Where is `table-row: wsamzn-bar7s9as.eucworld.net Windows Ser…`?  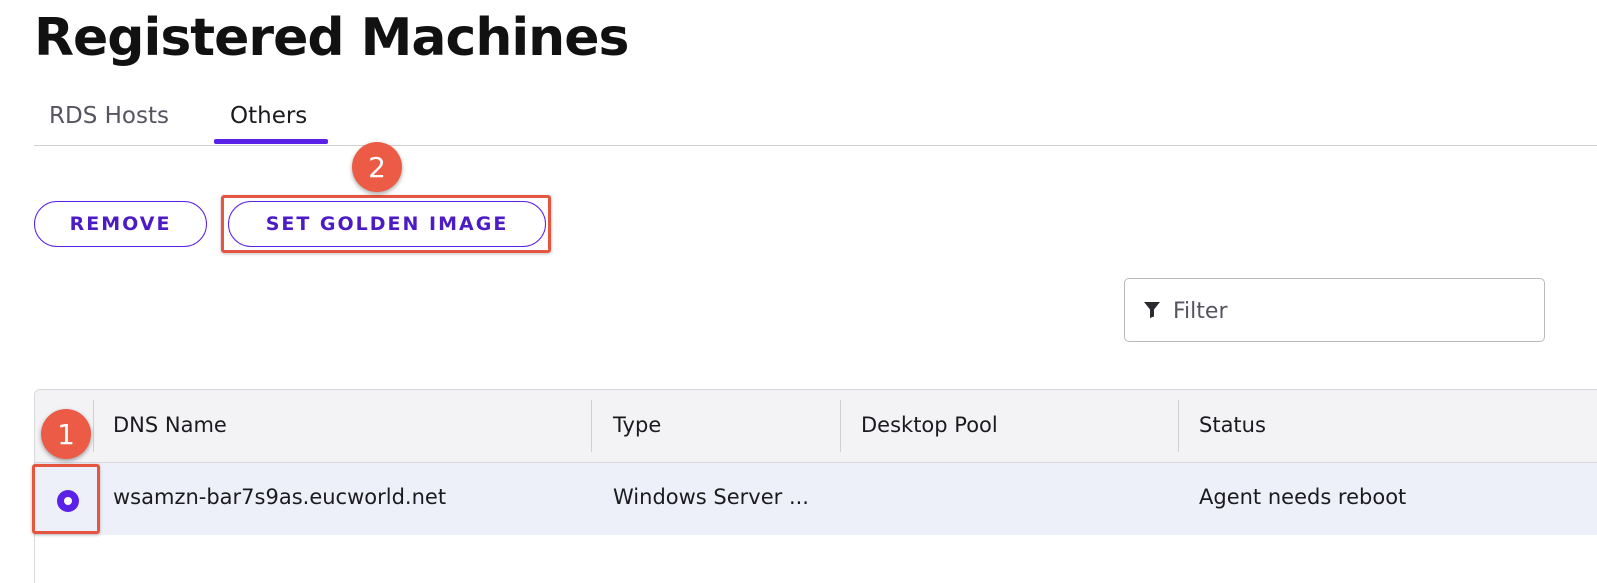 table-row: wsamzn-bar7s9as.eucworld.net Windows Ser… is located at coordinates (816, 499).